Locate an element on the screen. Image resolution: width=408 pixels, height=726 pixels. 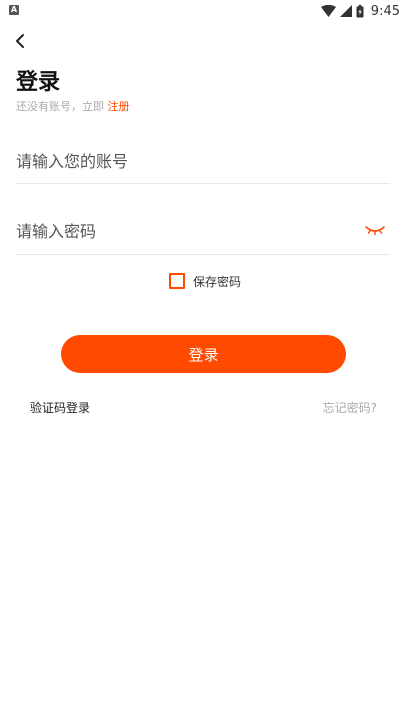
password-field is located at coordinates (203, 235).